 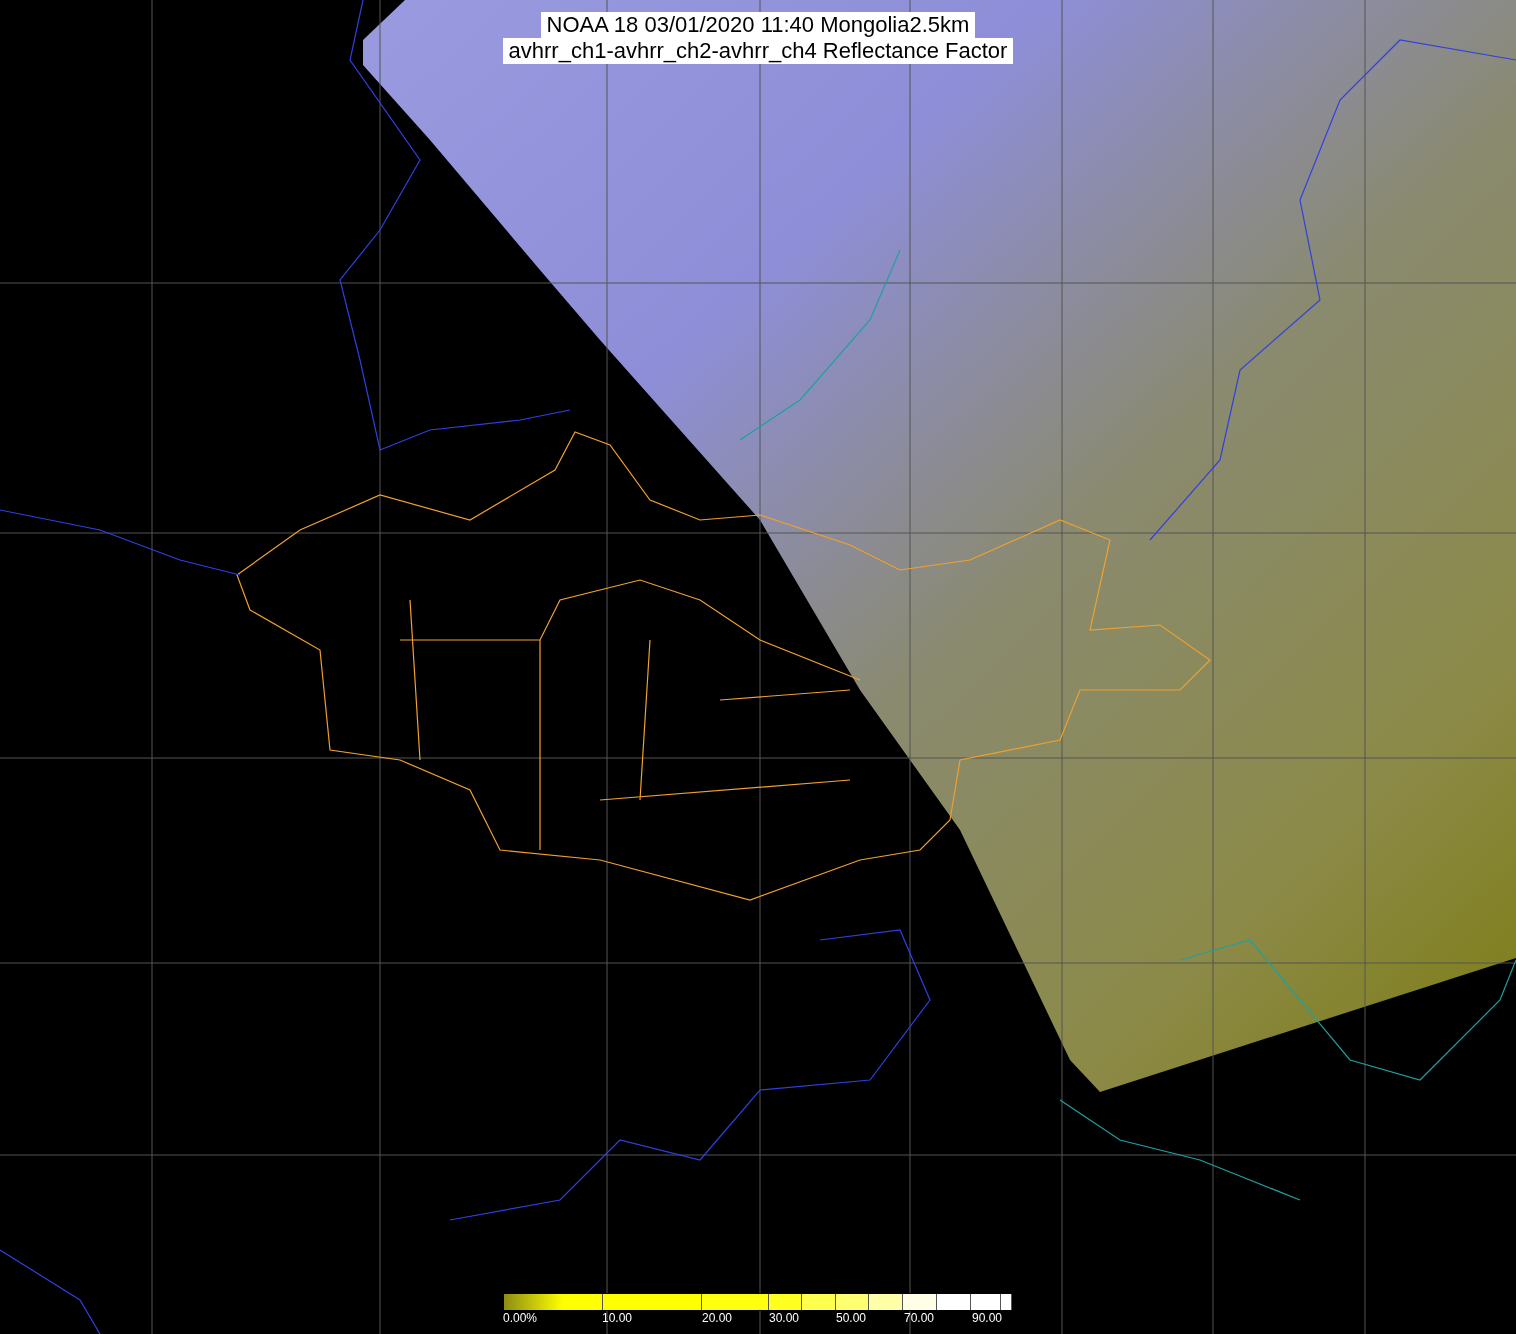 I want to click on colorbar-label: 30.00, so click(x=784, y=1318).